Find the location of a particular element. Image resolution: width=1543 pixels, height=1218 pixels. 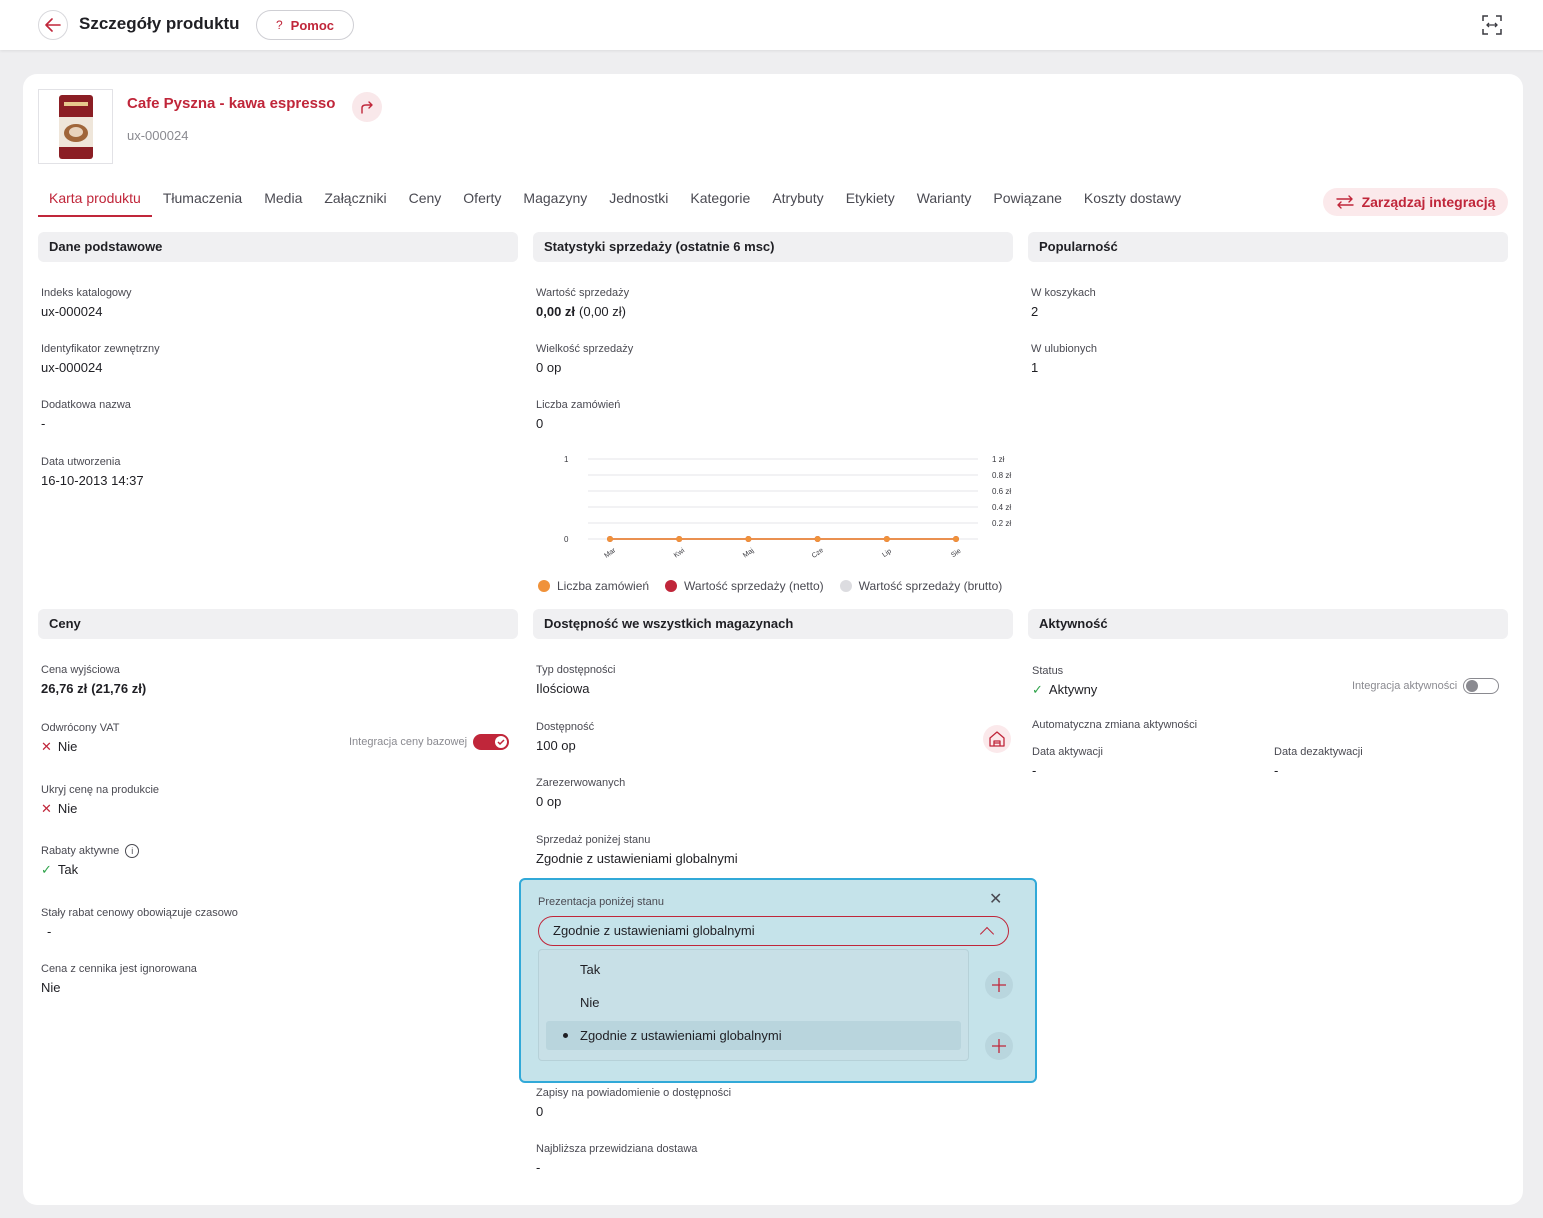

field-sales-value: Wartość sprzedaży 0,00 zł (0,00 zł) is located at coordinates (582, 303).